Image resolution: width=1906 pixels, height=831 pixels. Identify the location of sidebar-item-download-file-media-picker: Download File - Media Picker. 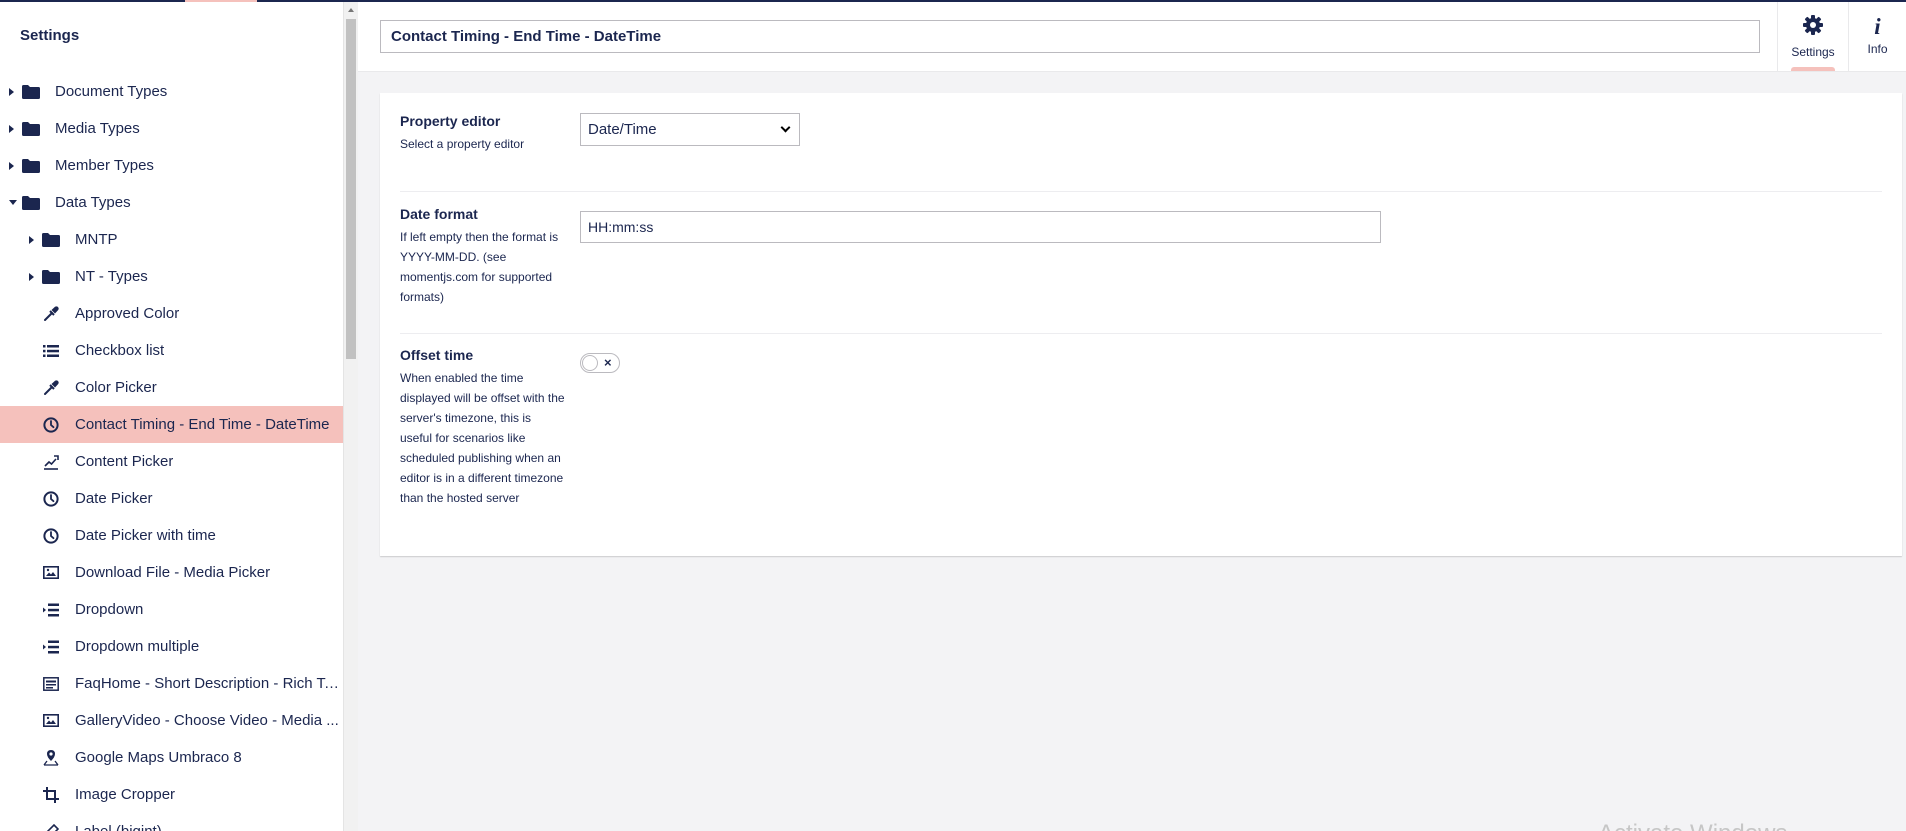
(171, 572).